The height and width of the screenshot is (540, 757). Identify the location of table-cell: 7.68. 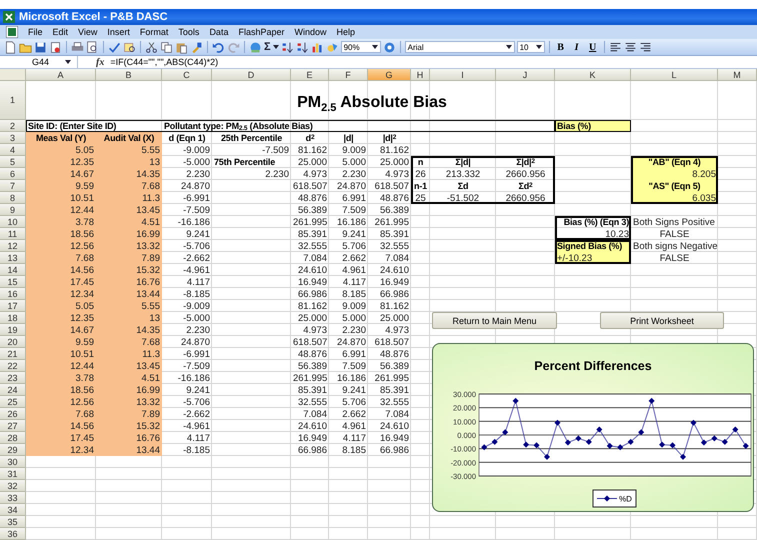
(61, 258).